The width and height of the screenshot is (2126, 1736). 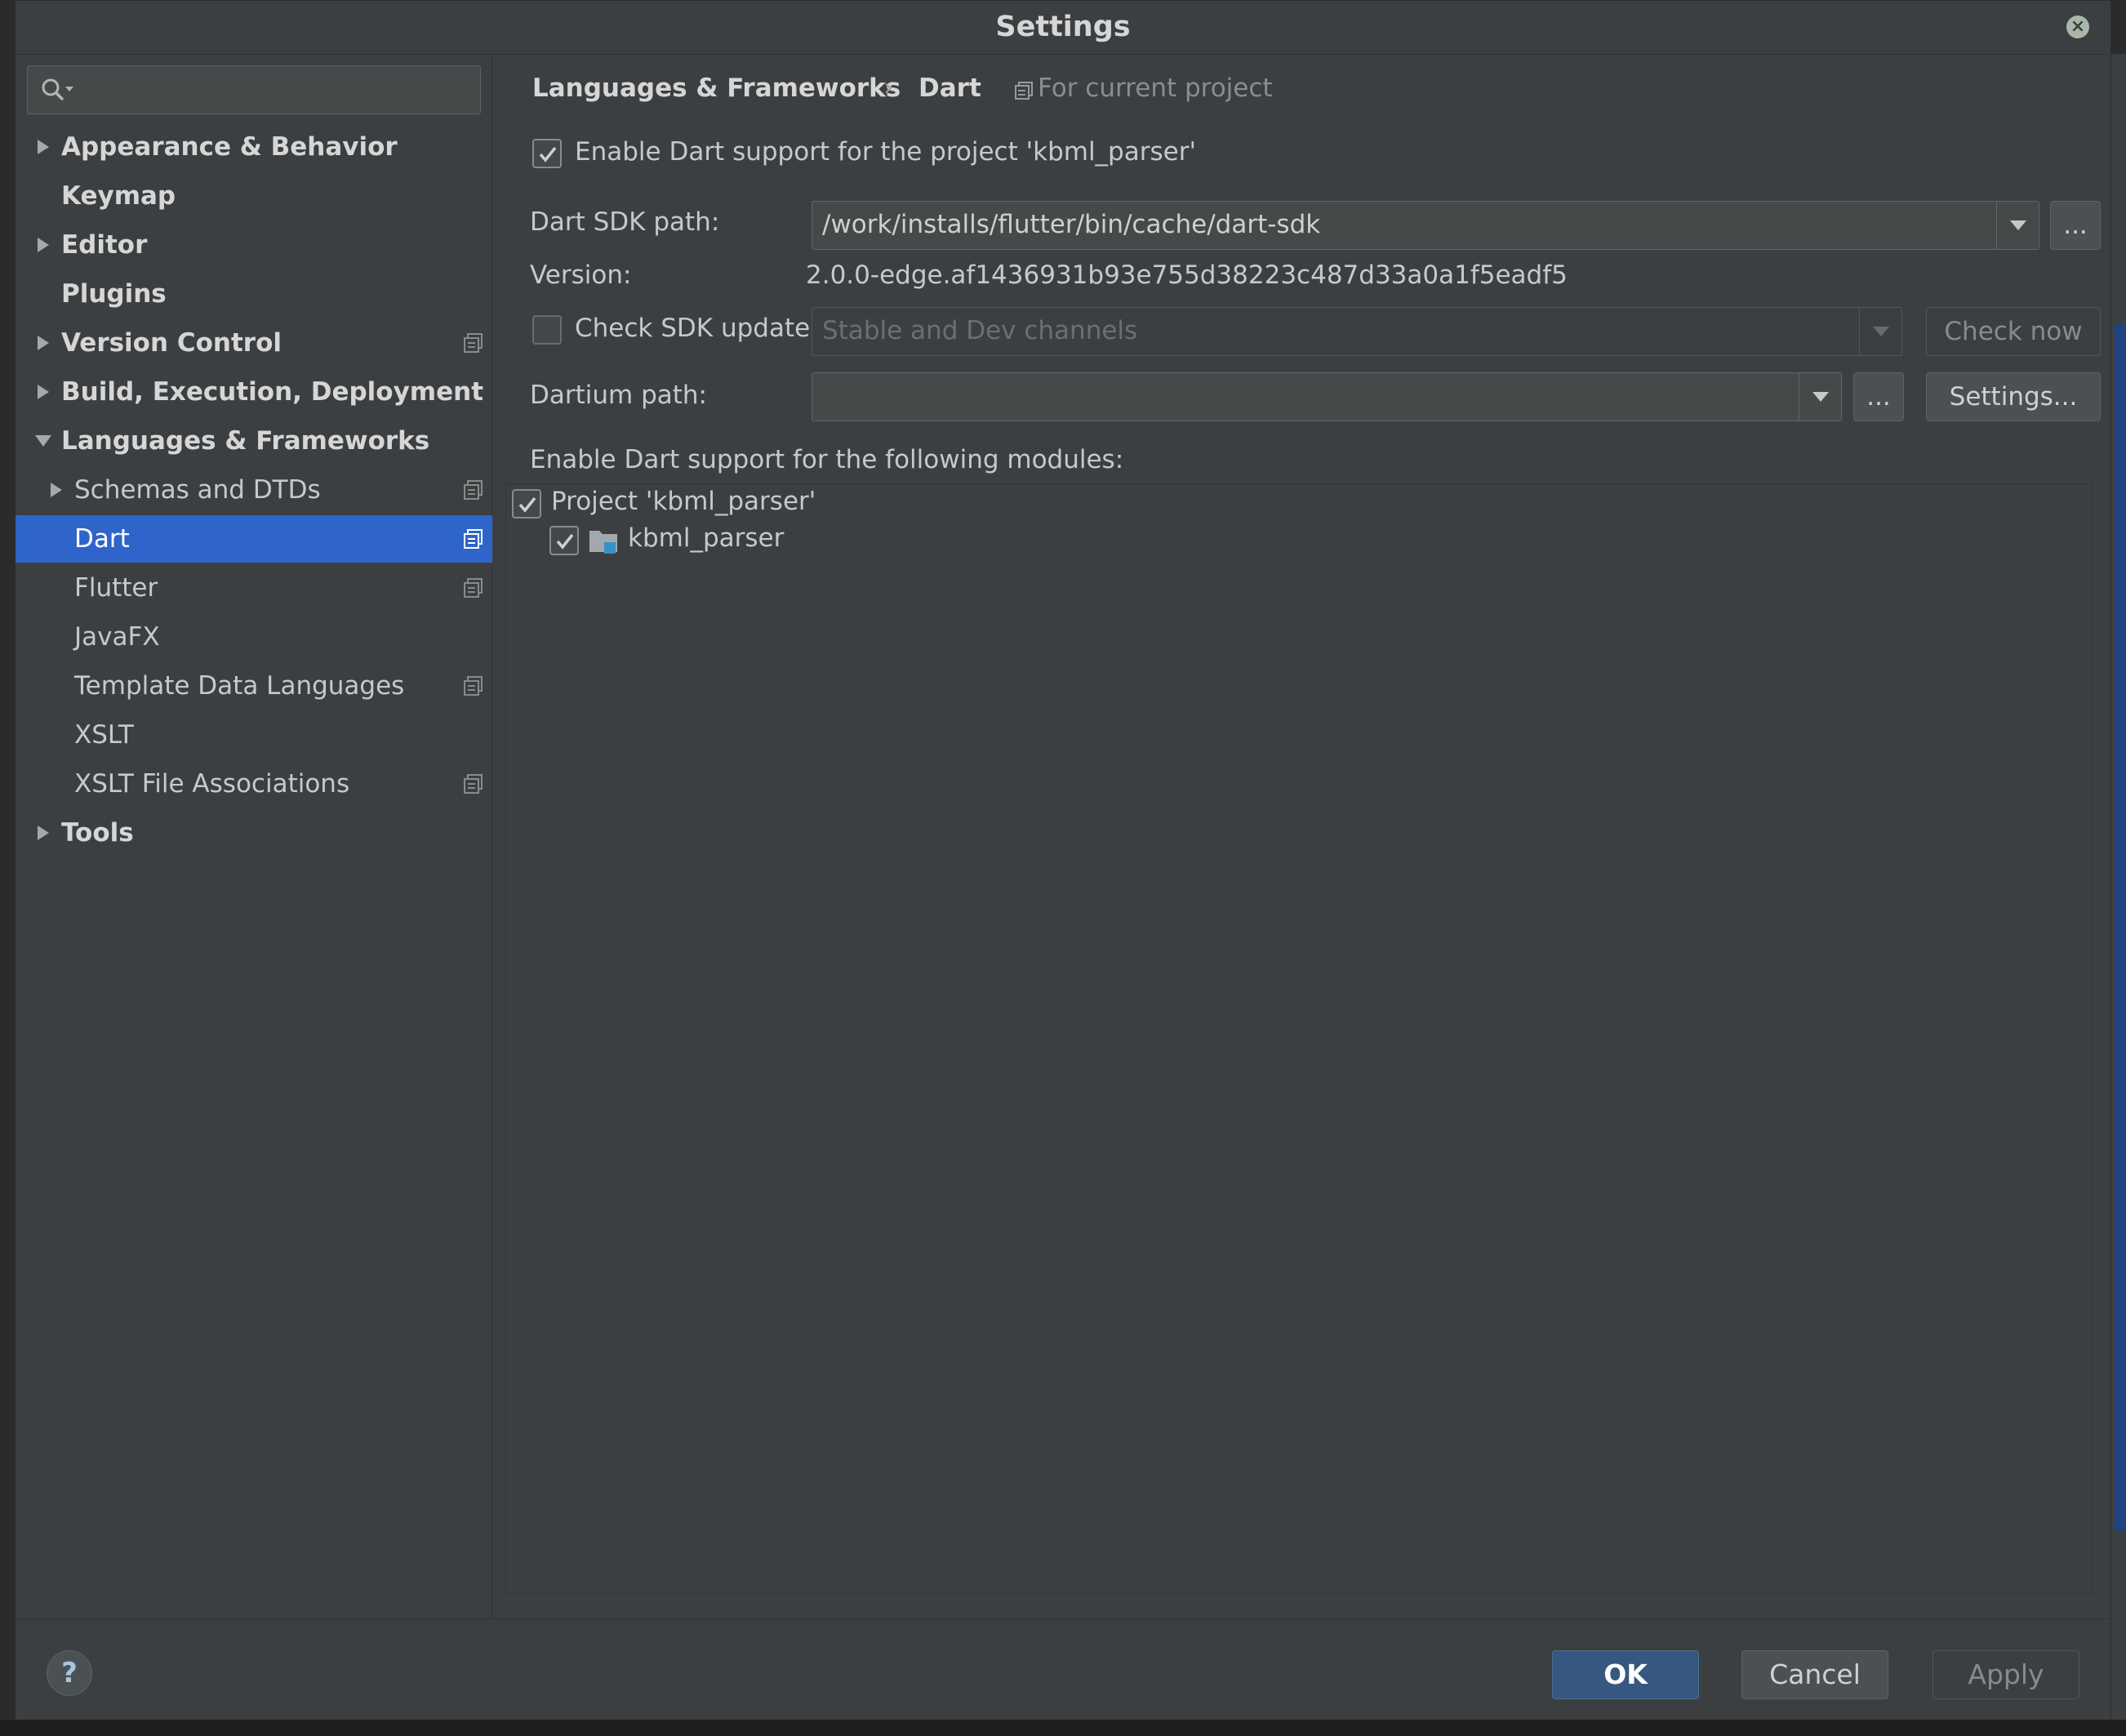 What do you see at coordinates (254, 588) in the screenshot?
I see `sidebar-item-flutter: Flutter` at bounding box center [254, 588].